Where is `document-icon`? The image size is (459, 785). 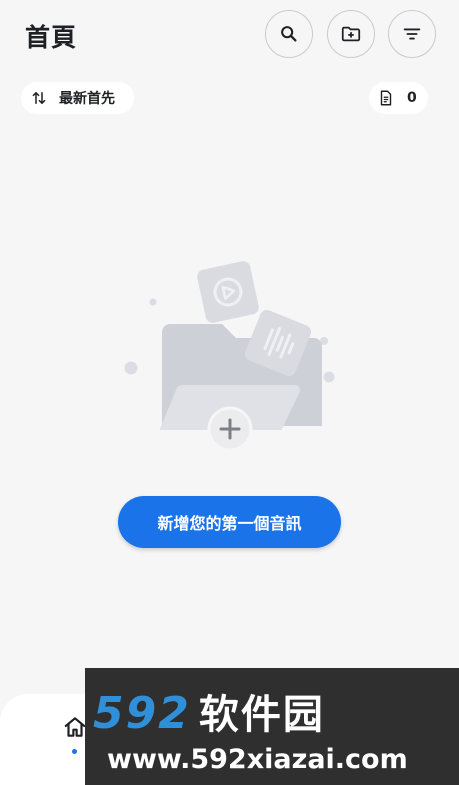 document-icon is located at coordinates (386, 98).